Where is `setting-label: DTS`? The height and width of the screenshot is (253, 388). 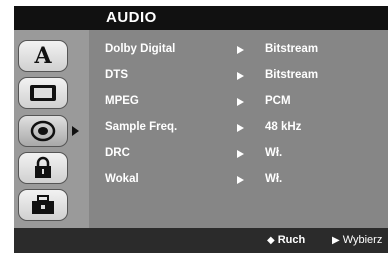
setting-label: DTS is located at coordinates (116, 75).